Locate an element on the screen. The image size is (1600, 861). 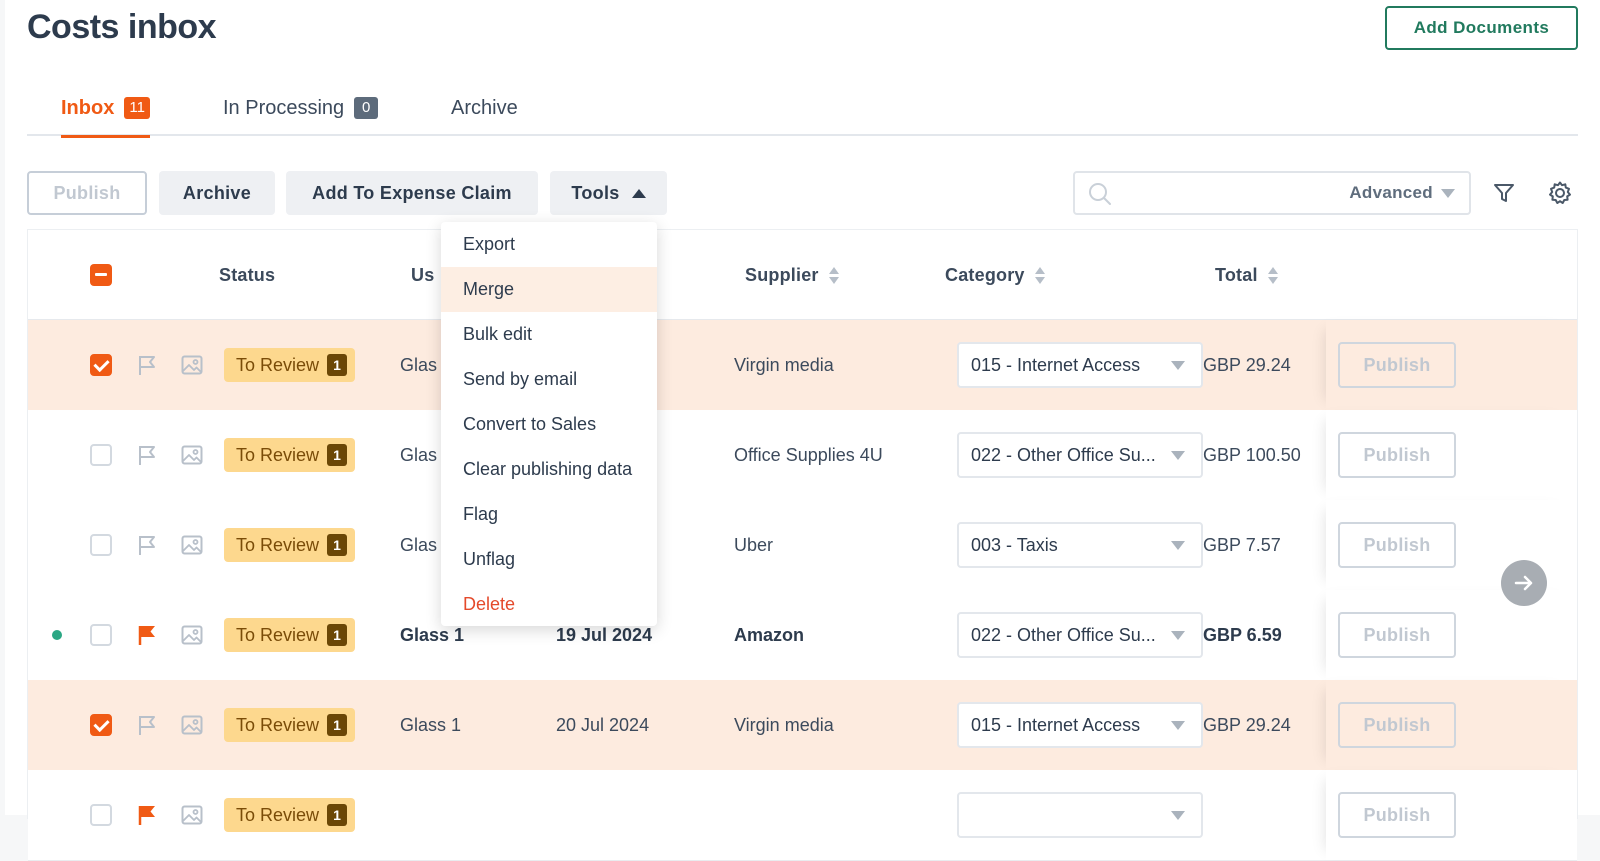
menu-item-send-by-email: Send by email is located at coordinates (549, 379).